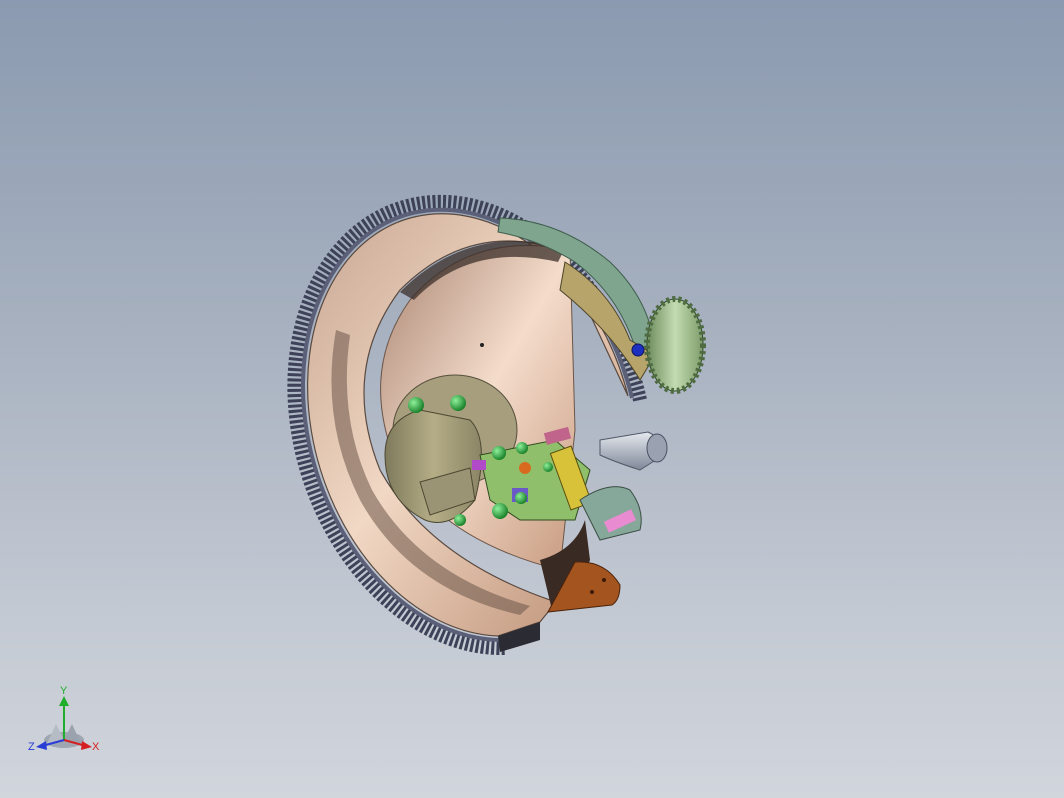  What do you see at coordinates (633, 451) in the screenshot?
I see `shift-shaft` at bounding box center [633, 451].